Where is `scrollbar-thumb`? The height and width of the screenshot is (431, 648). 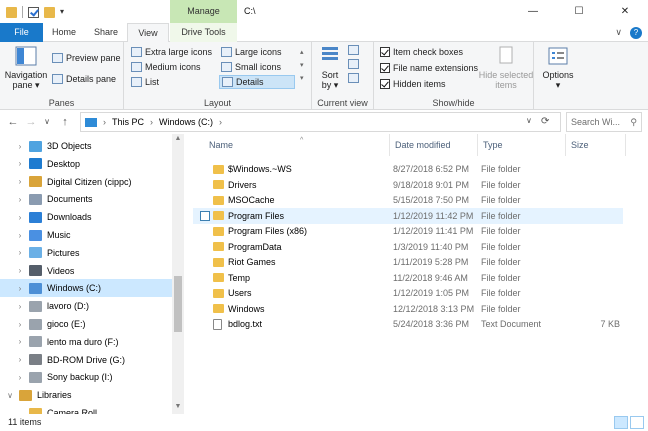 scrollbar-thumb is located at coordinates (178, 304).